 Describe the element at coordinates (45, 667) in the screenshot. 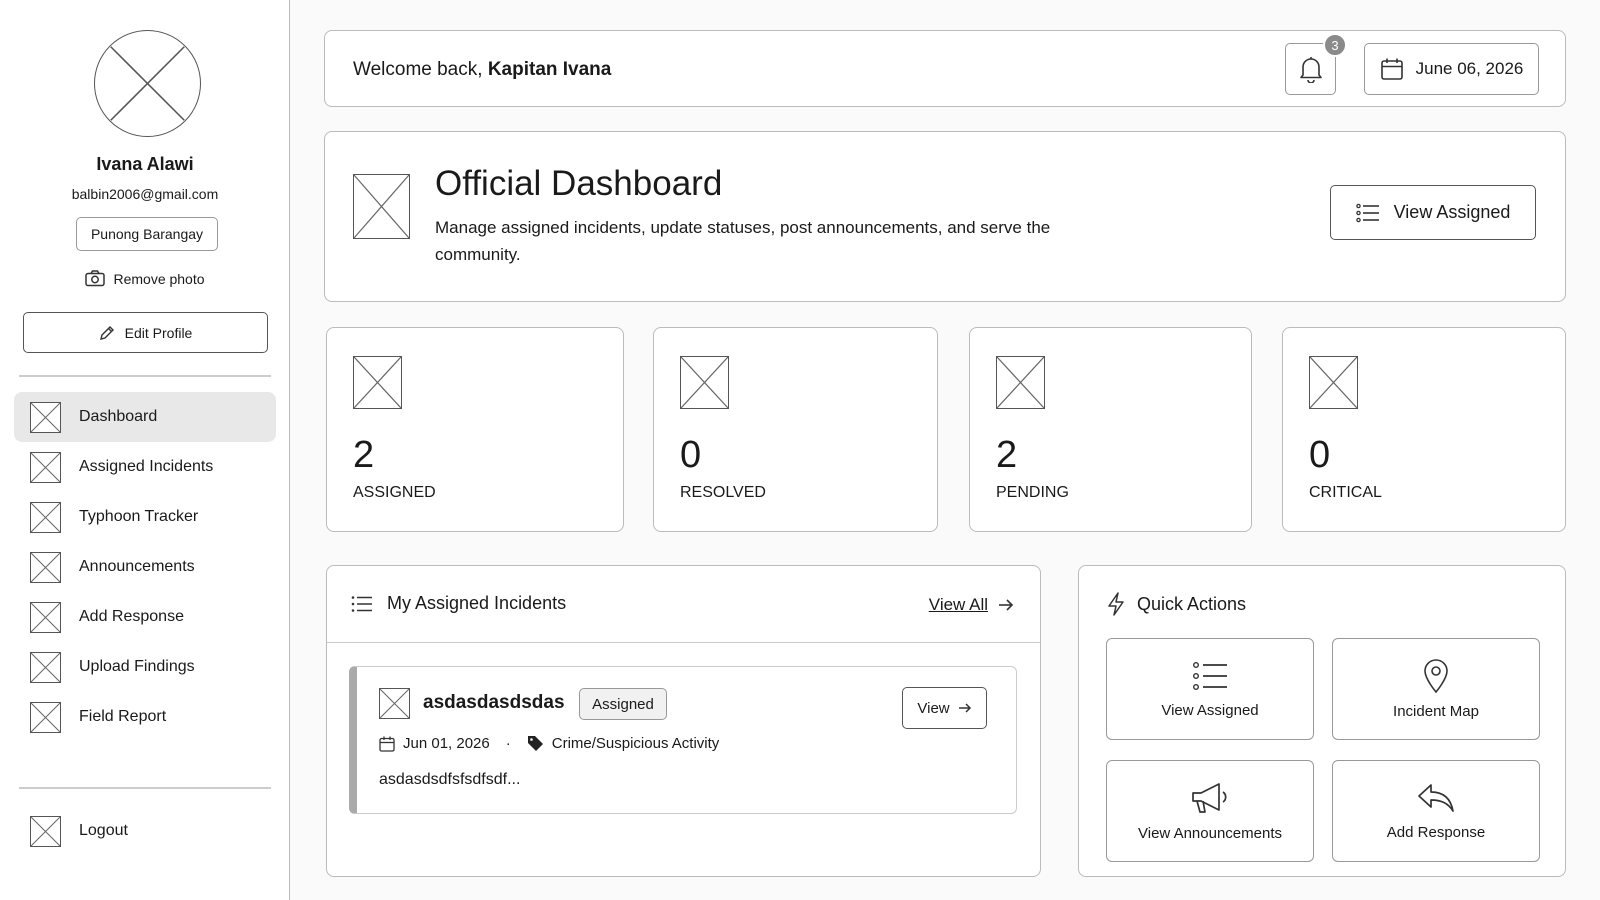

I see `upload-findings-icon` at that location.